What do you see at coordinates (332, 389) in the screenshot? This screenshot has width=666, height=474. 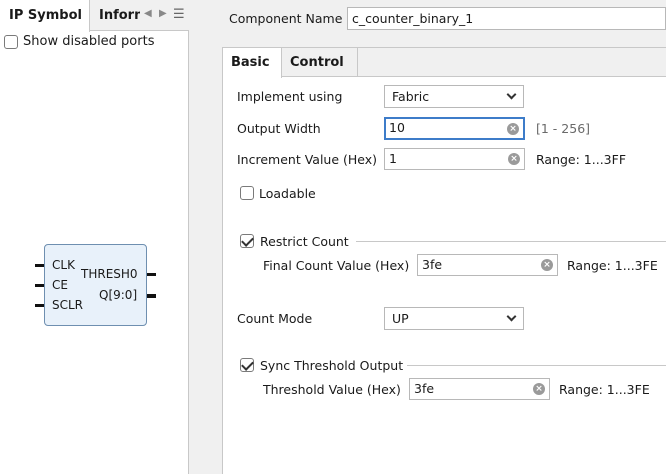 I see `threshold-value-label: Threshold Value (Hex)` at bounding box center [332, 389].